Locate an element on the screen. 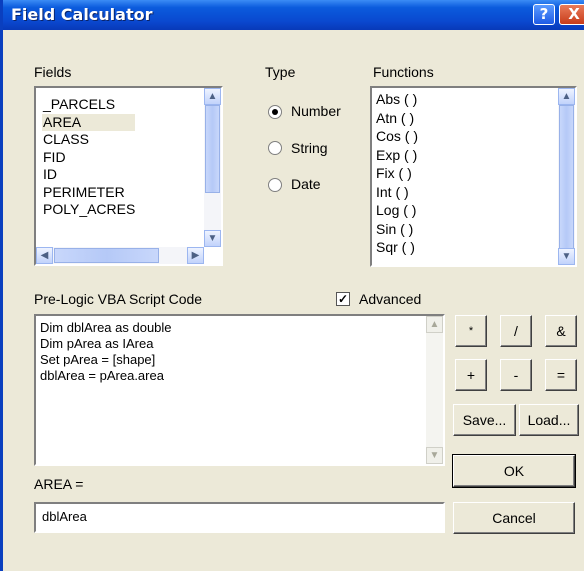 Image resolution: width=584 pixels, height=571 pixels. concatenate-button: & is located at coordinates (561, 331).